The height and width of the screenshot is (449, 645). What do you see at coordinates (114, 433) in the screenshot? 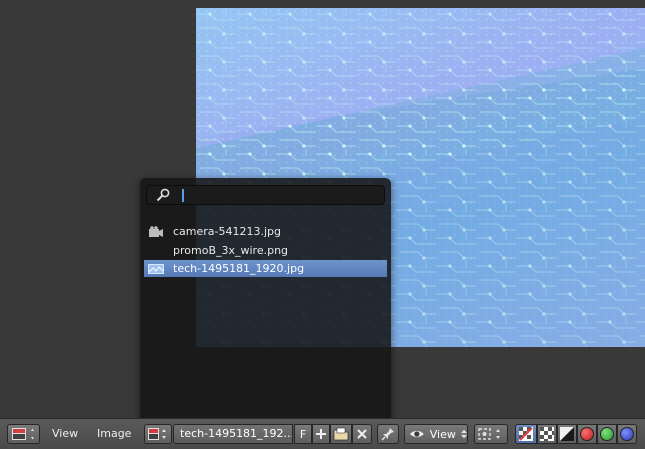
I see `image-menu: Image` at bounding box center [114, 433].